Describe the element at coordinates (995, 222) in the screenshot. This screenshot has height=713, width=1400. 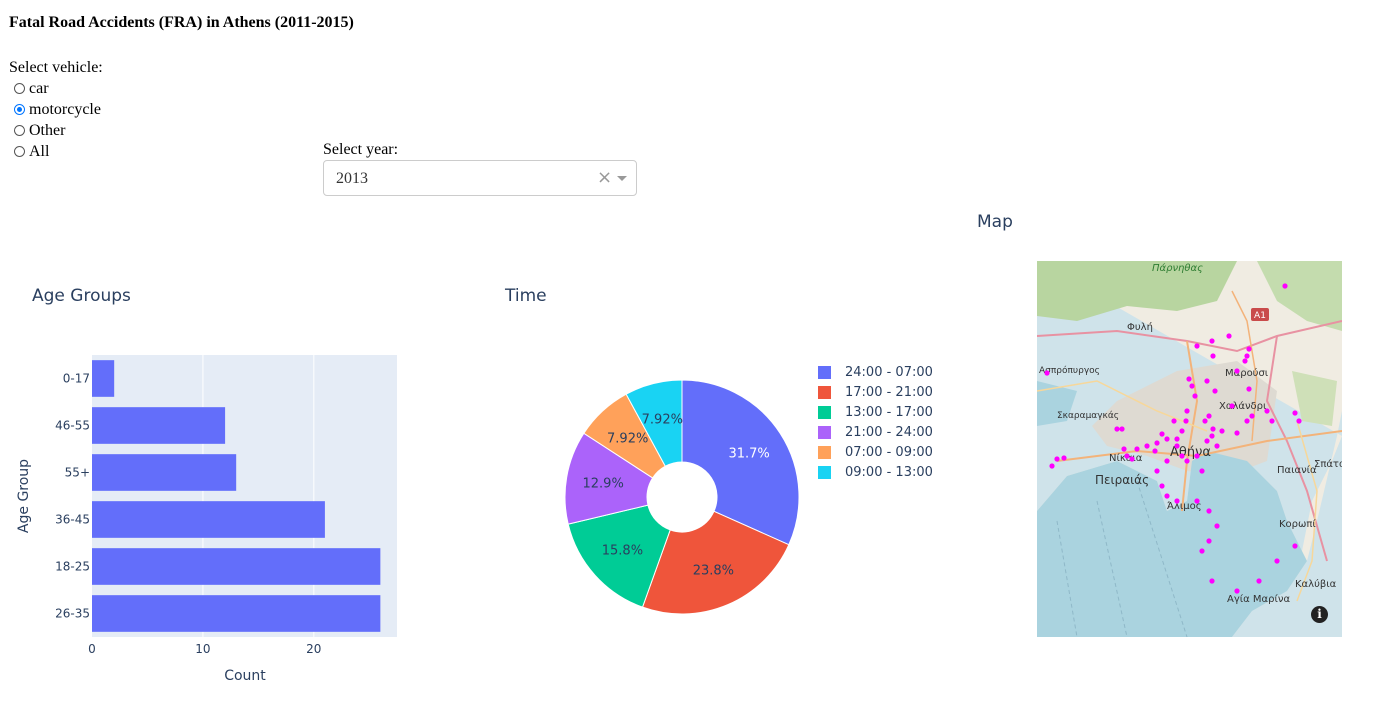
I see `map-title: Map` at that location.